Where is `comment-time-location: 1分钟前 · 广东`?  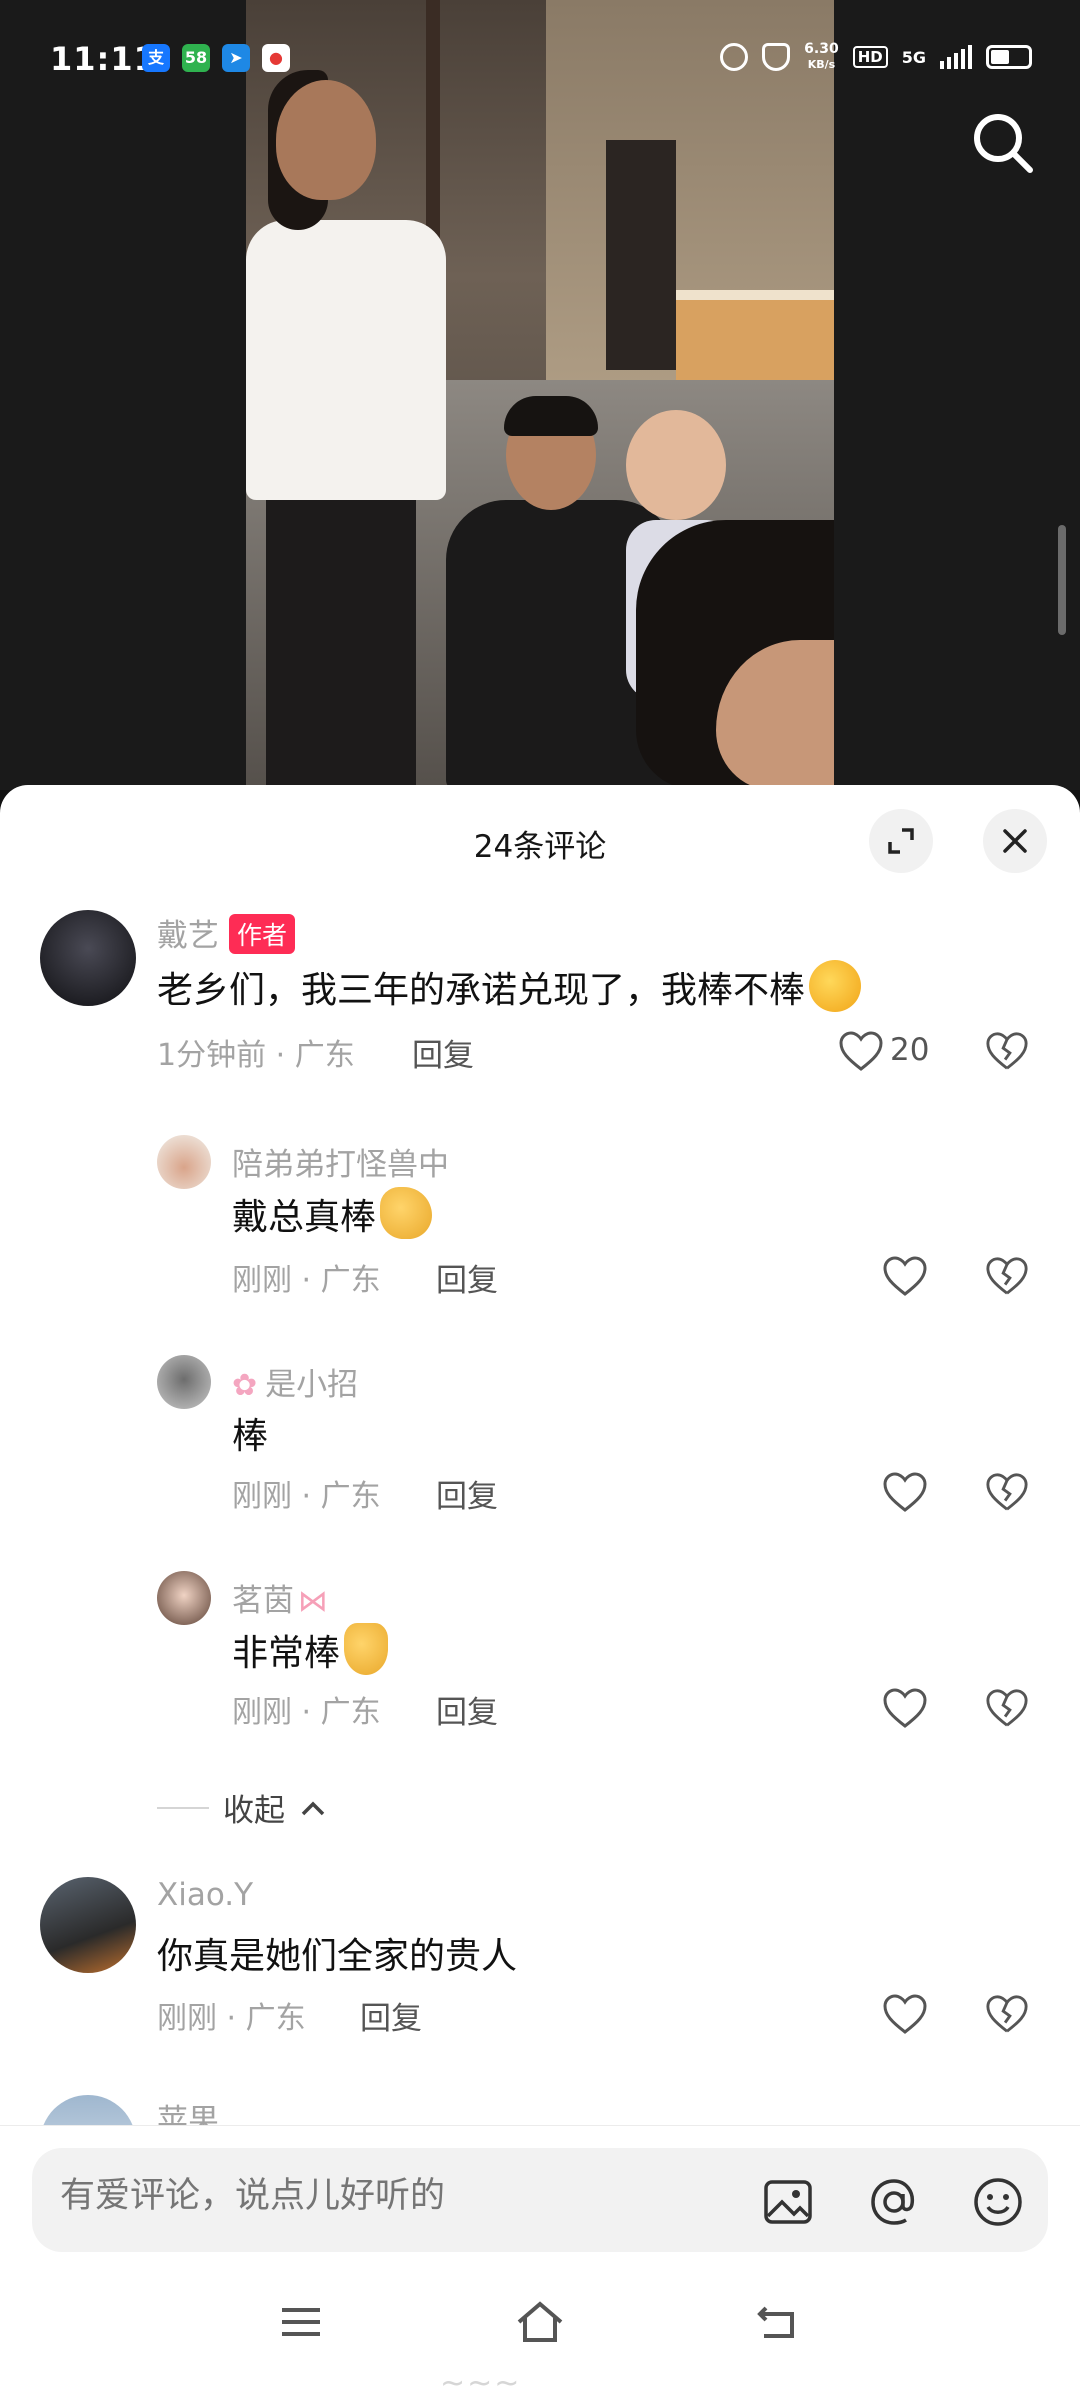 comment-time-location: 1分钟前 · 广东 is located at coordinates (256, 1055).